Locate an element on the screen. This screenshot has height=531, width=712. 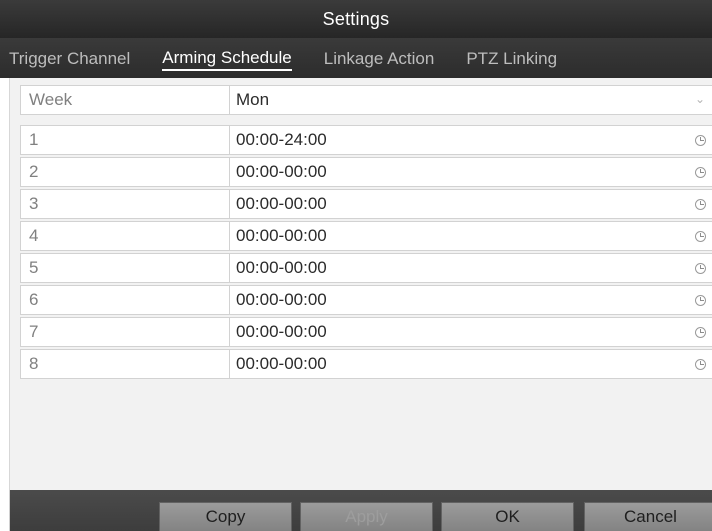
apply-button: Apply is located at coordinates (366, 516).